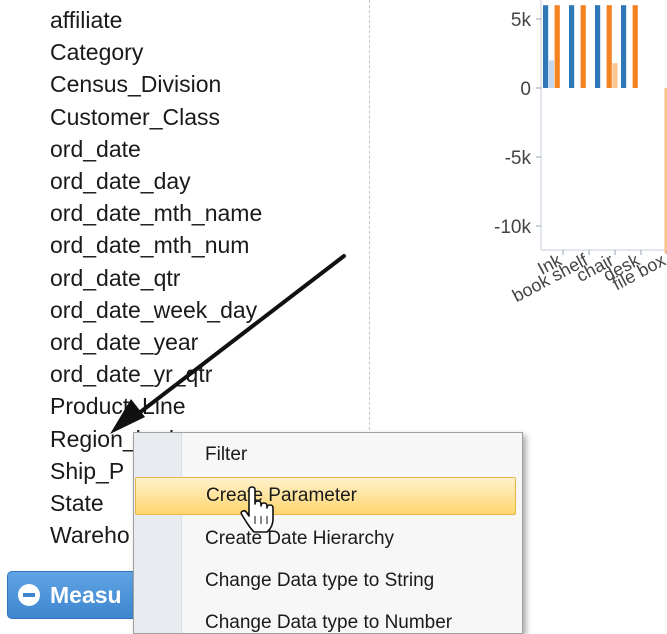  Describe the element at coordinates (226, 454) in the screenshot. I see `menu-item-label: Filter` at that location.